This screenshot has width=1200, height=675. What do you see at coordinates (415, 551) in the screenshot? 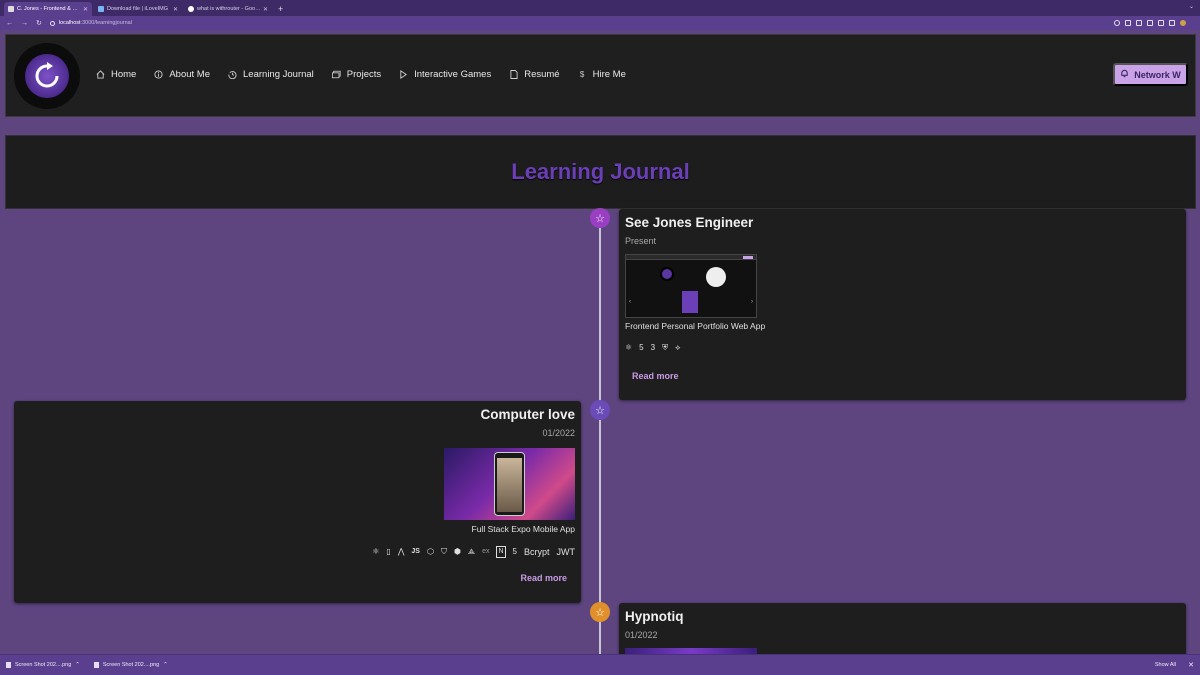
I see `javascript-icon: JS` at bounding box center [415, 551].